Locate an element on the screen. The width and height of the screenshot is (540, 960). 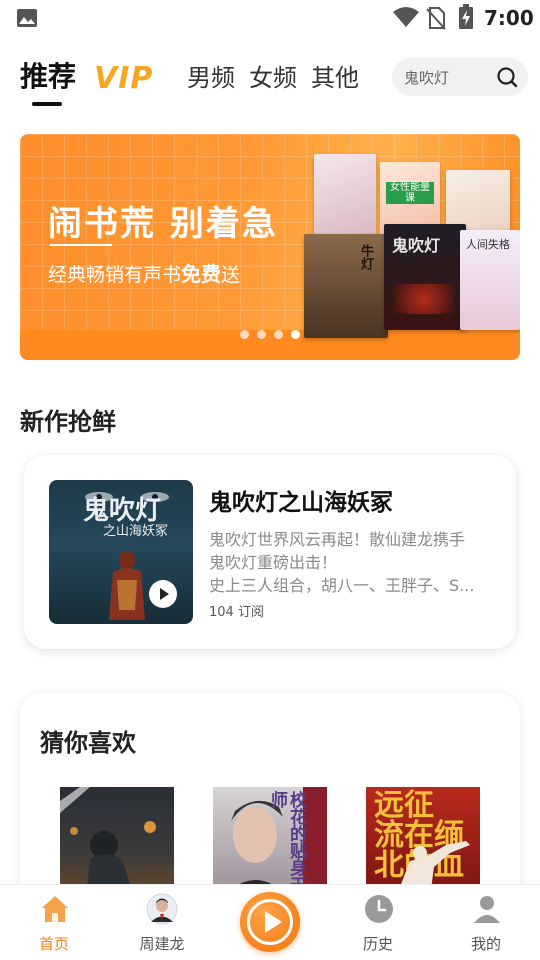
banner-book-title: 人间失格 is located at coordinates (488, 244).